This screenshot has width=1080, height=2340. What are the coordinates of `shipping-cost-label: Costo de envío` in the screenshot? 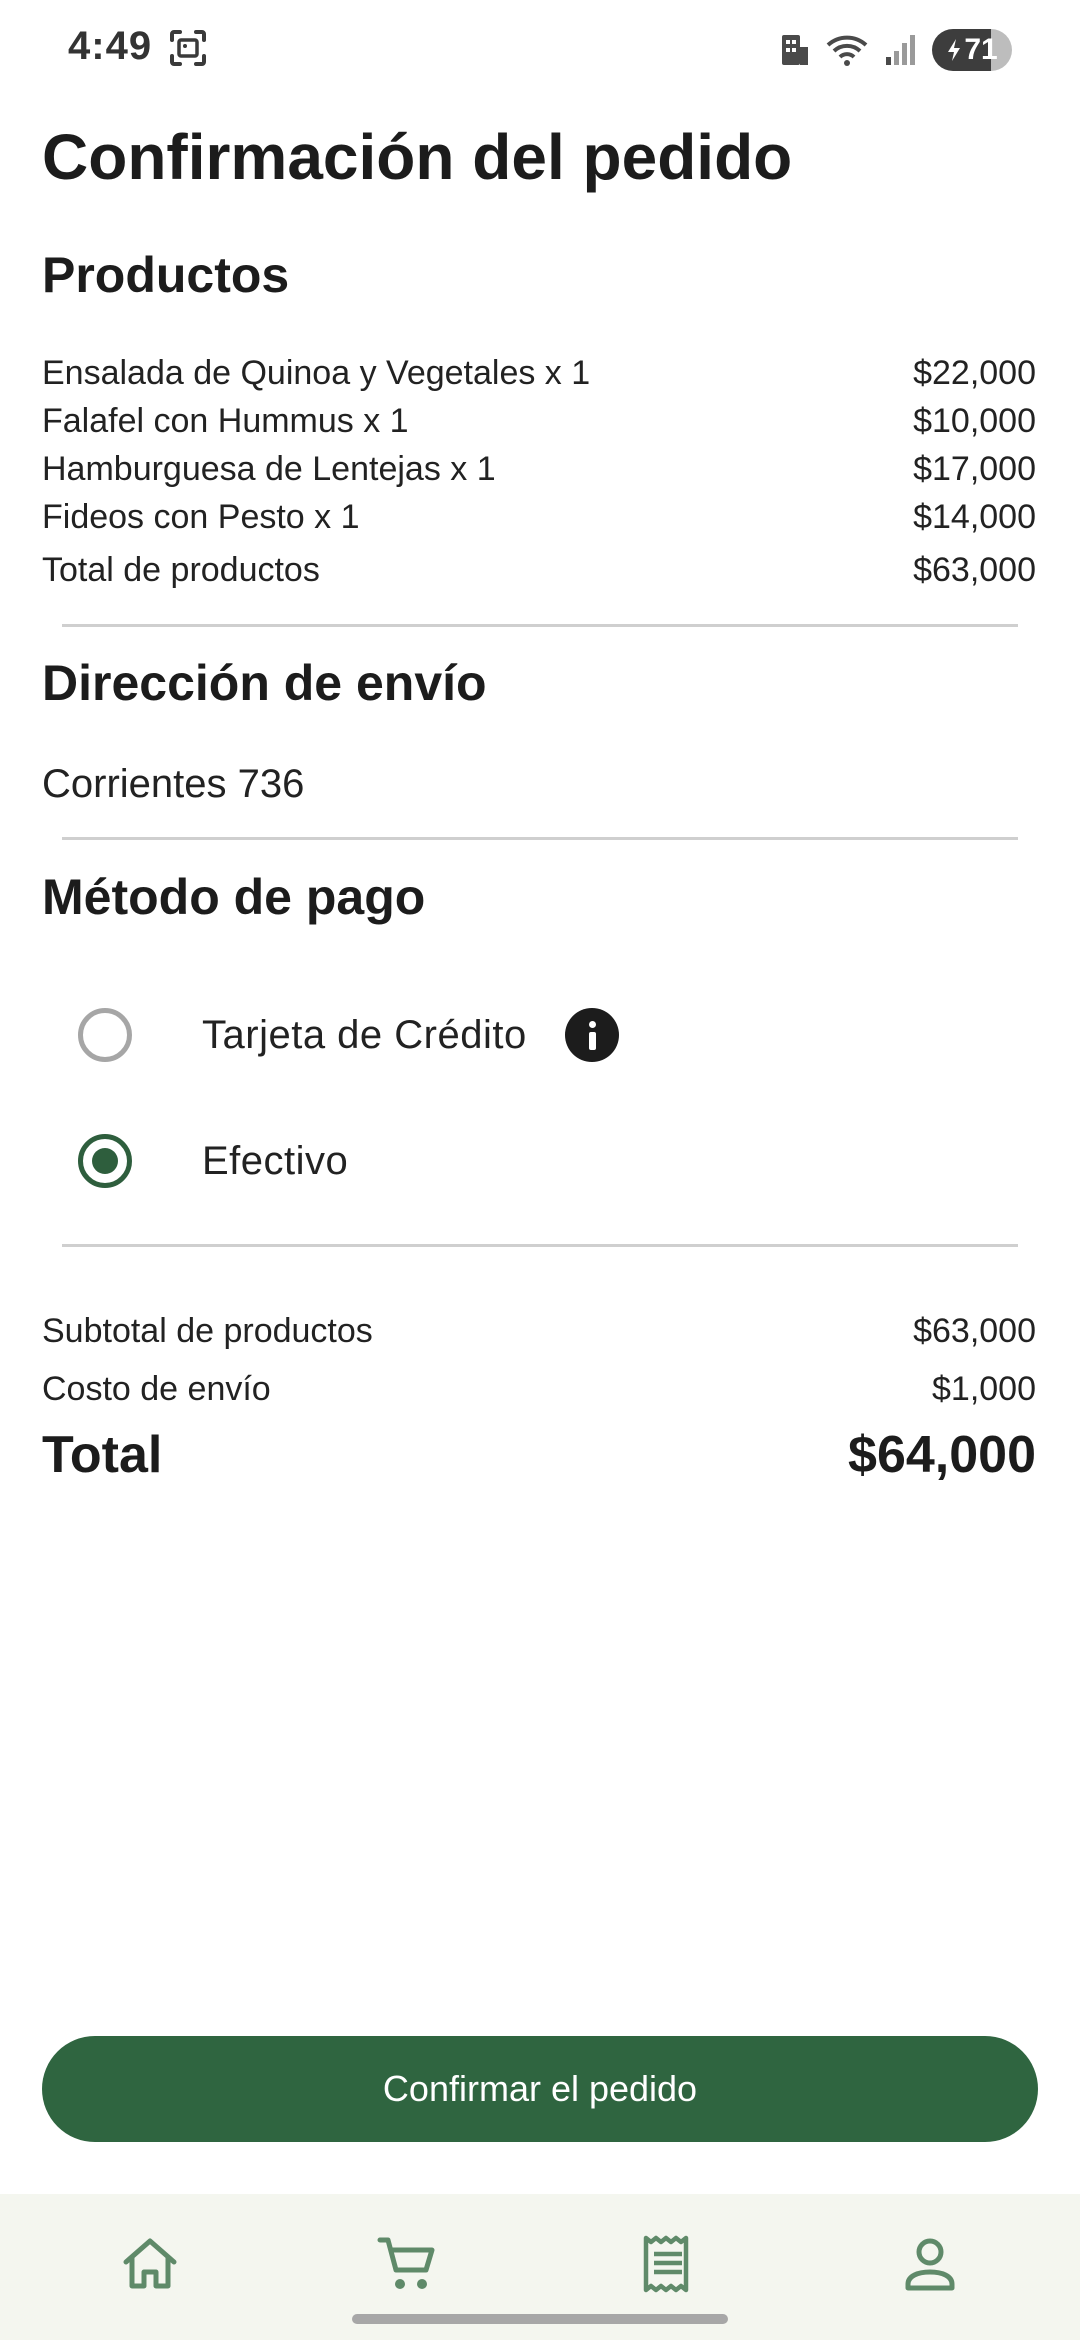 It's located at (156, 1389).